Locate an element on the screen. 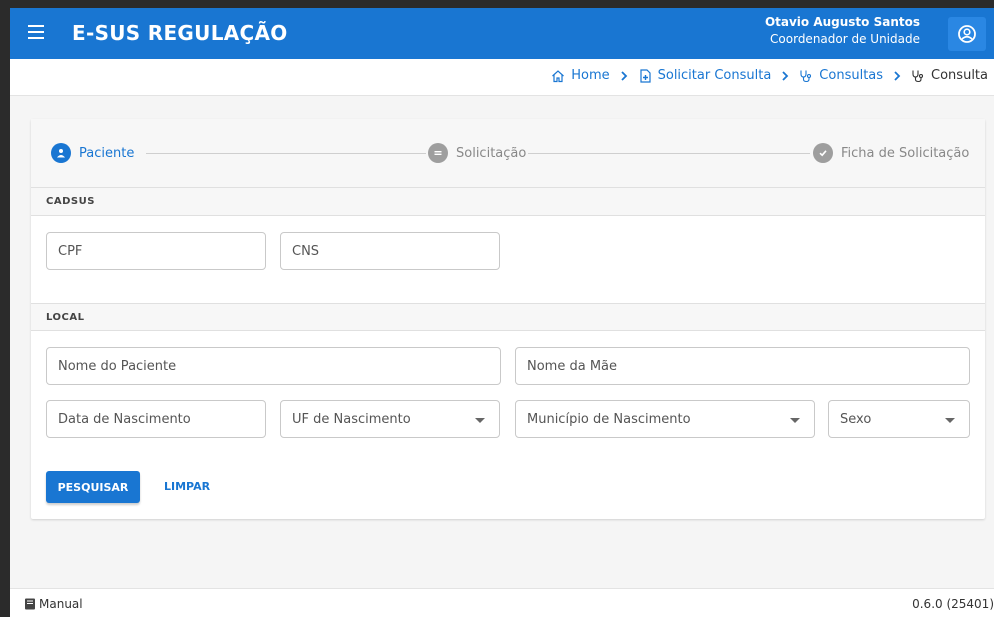  manual-label: Manual is located at coordinates (61, 604).